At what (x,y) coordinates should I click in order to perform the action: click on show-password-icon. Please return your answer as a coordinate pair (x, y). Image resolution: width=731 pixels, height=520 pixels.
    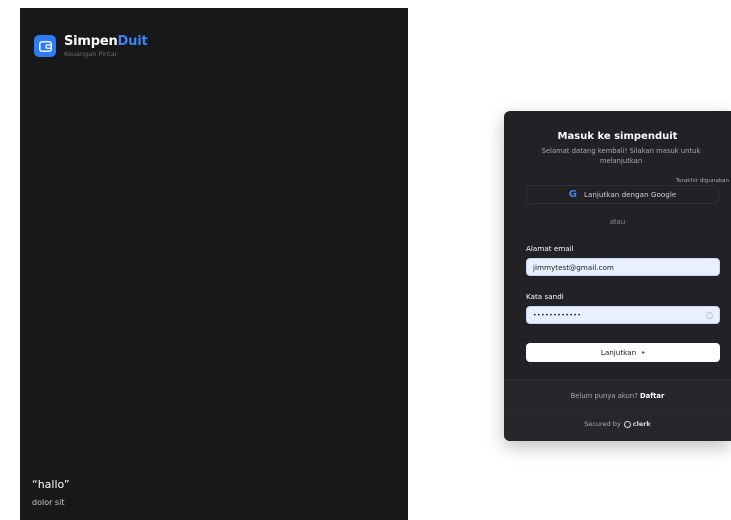
    Looking at the image, I should click on (709, 315).